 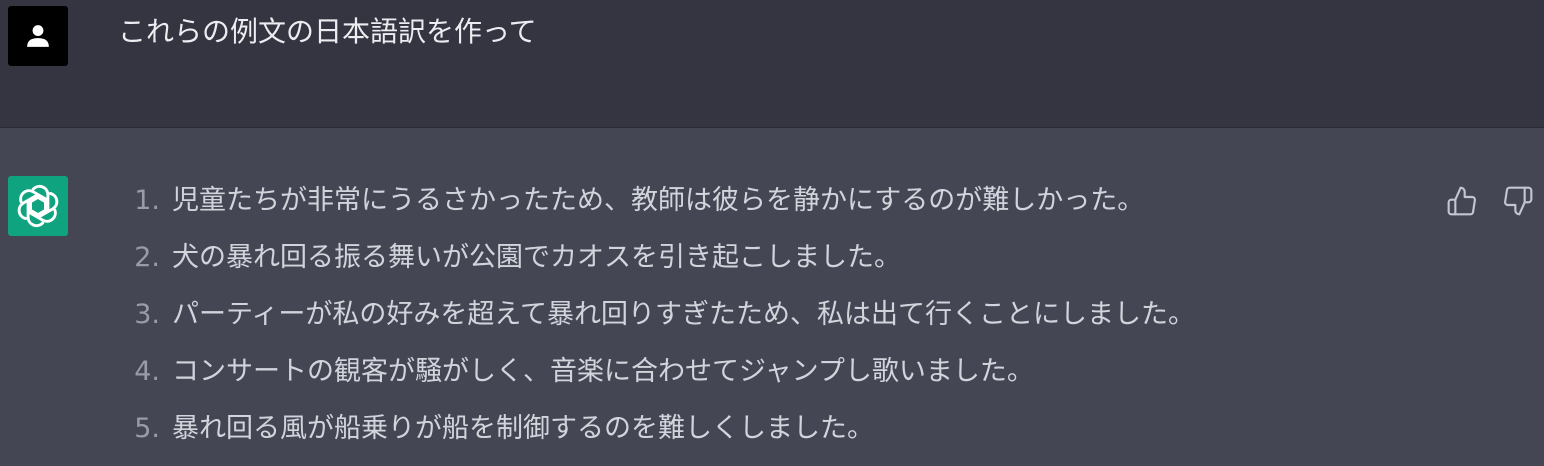 I want to click on list-item-text: 暴れ回る風が船乗りが船を制御するのを難しくしました。, so click(x=523, y=428).